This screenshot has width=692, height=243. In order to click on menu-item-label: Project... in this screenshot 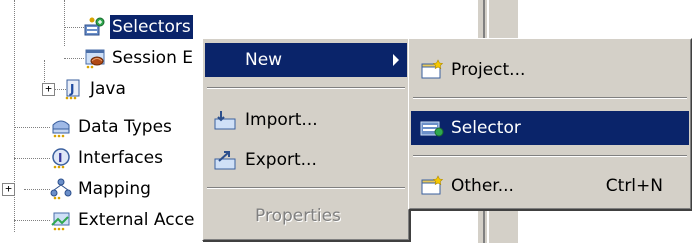, I will do `click(488, 70)`.